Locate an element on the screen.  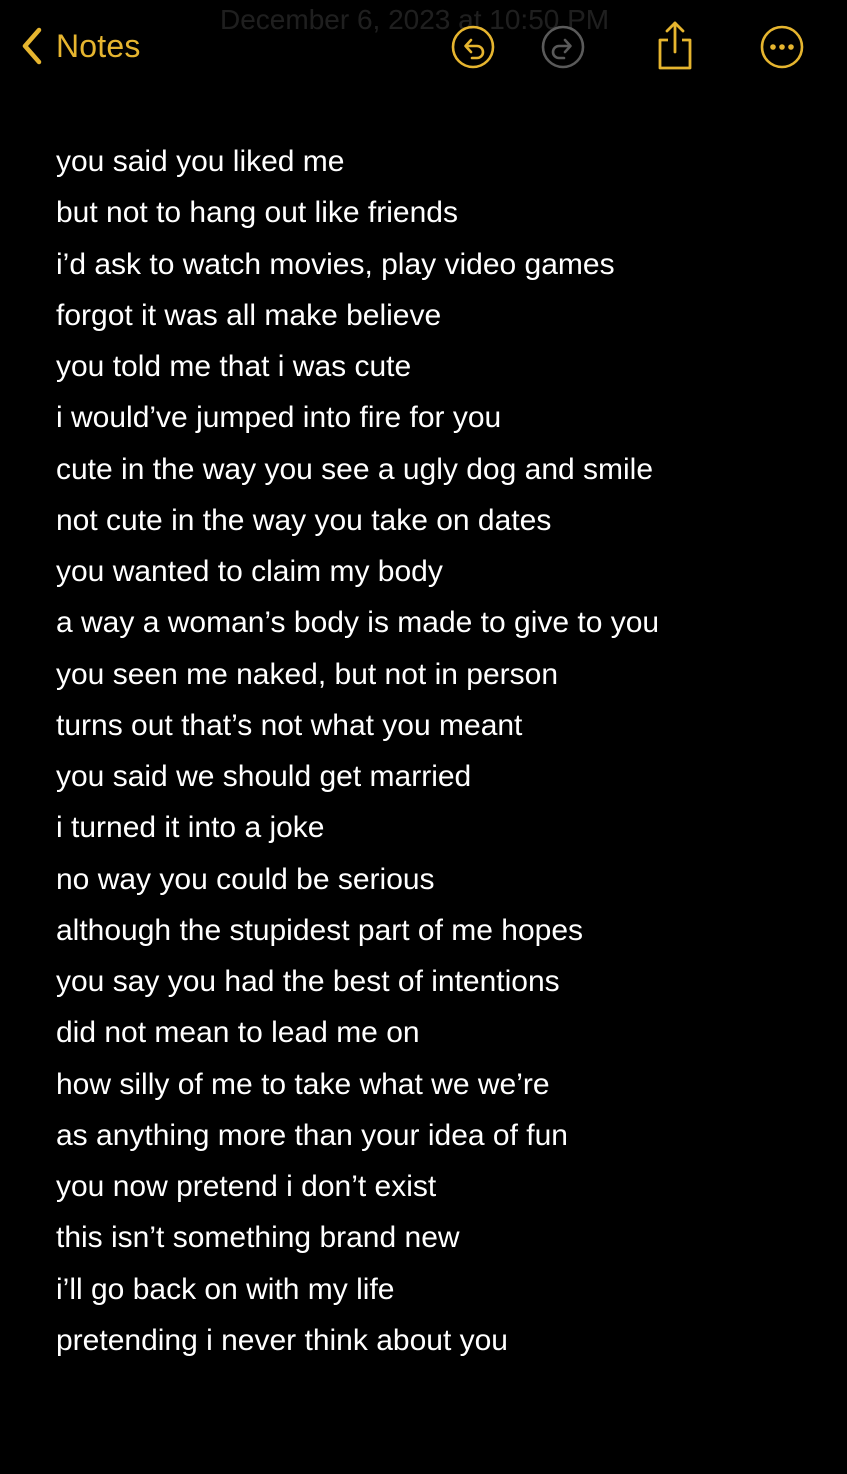
note-line: as anything more than your idea of fun is located at coordinates (312, 1135).